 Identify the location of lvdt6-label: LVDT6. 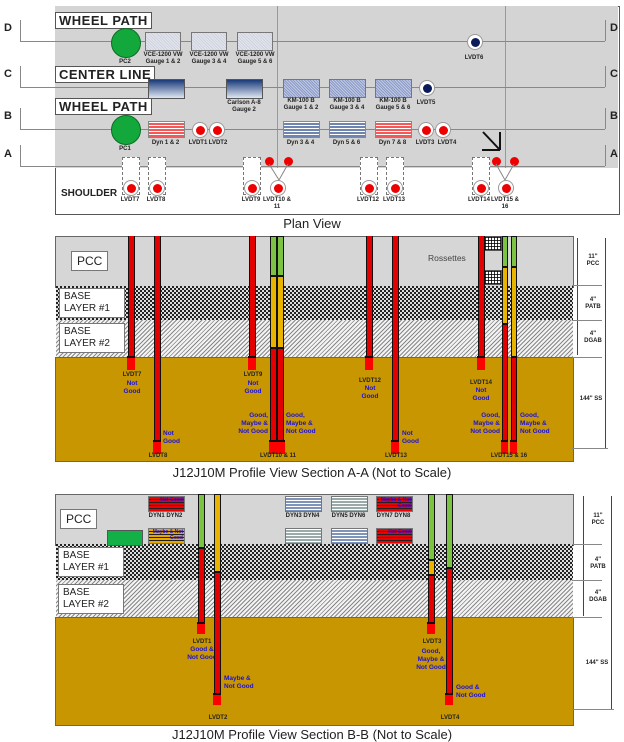
(474, 58).